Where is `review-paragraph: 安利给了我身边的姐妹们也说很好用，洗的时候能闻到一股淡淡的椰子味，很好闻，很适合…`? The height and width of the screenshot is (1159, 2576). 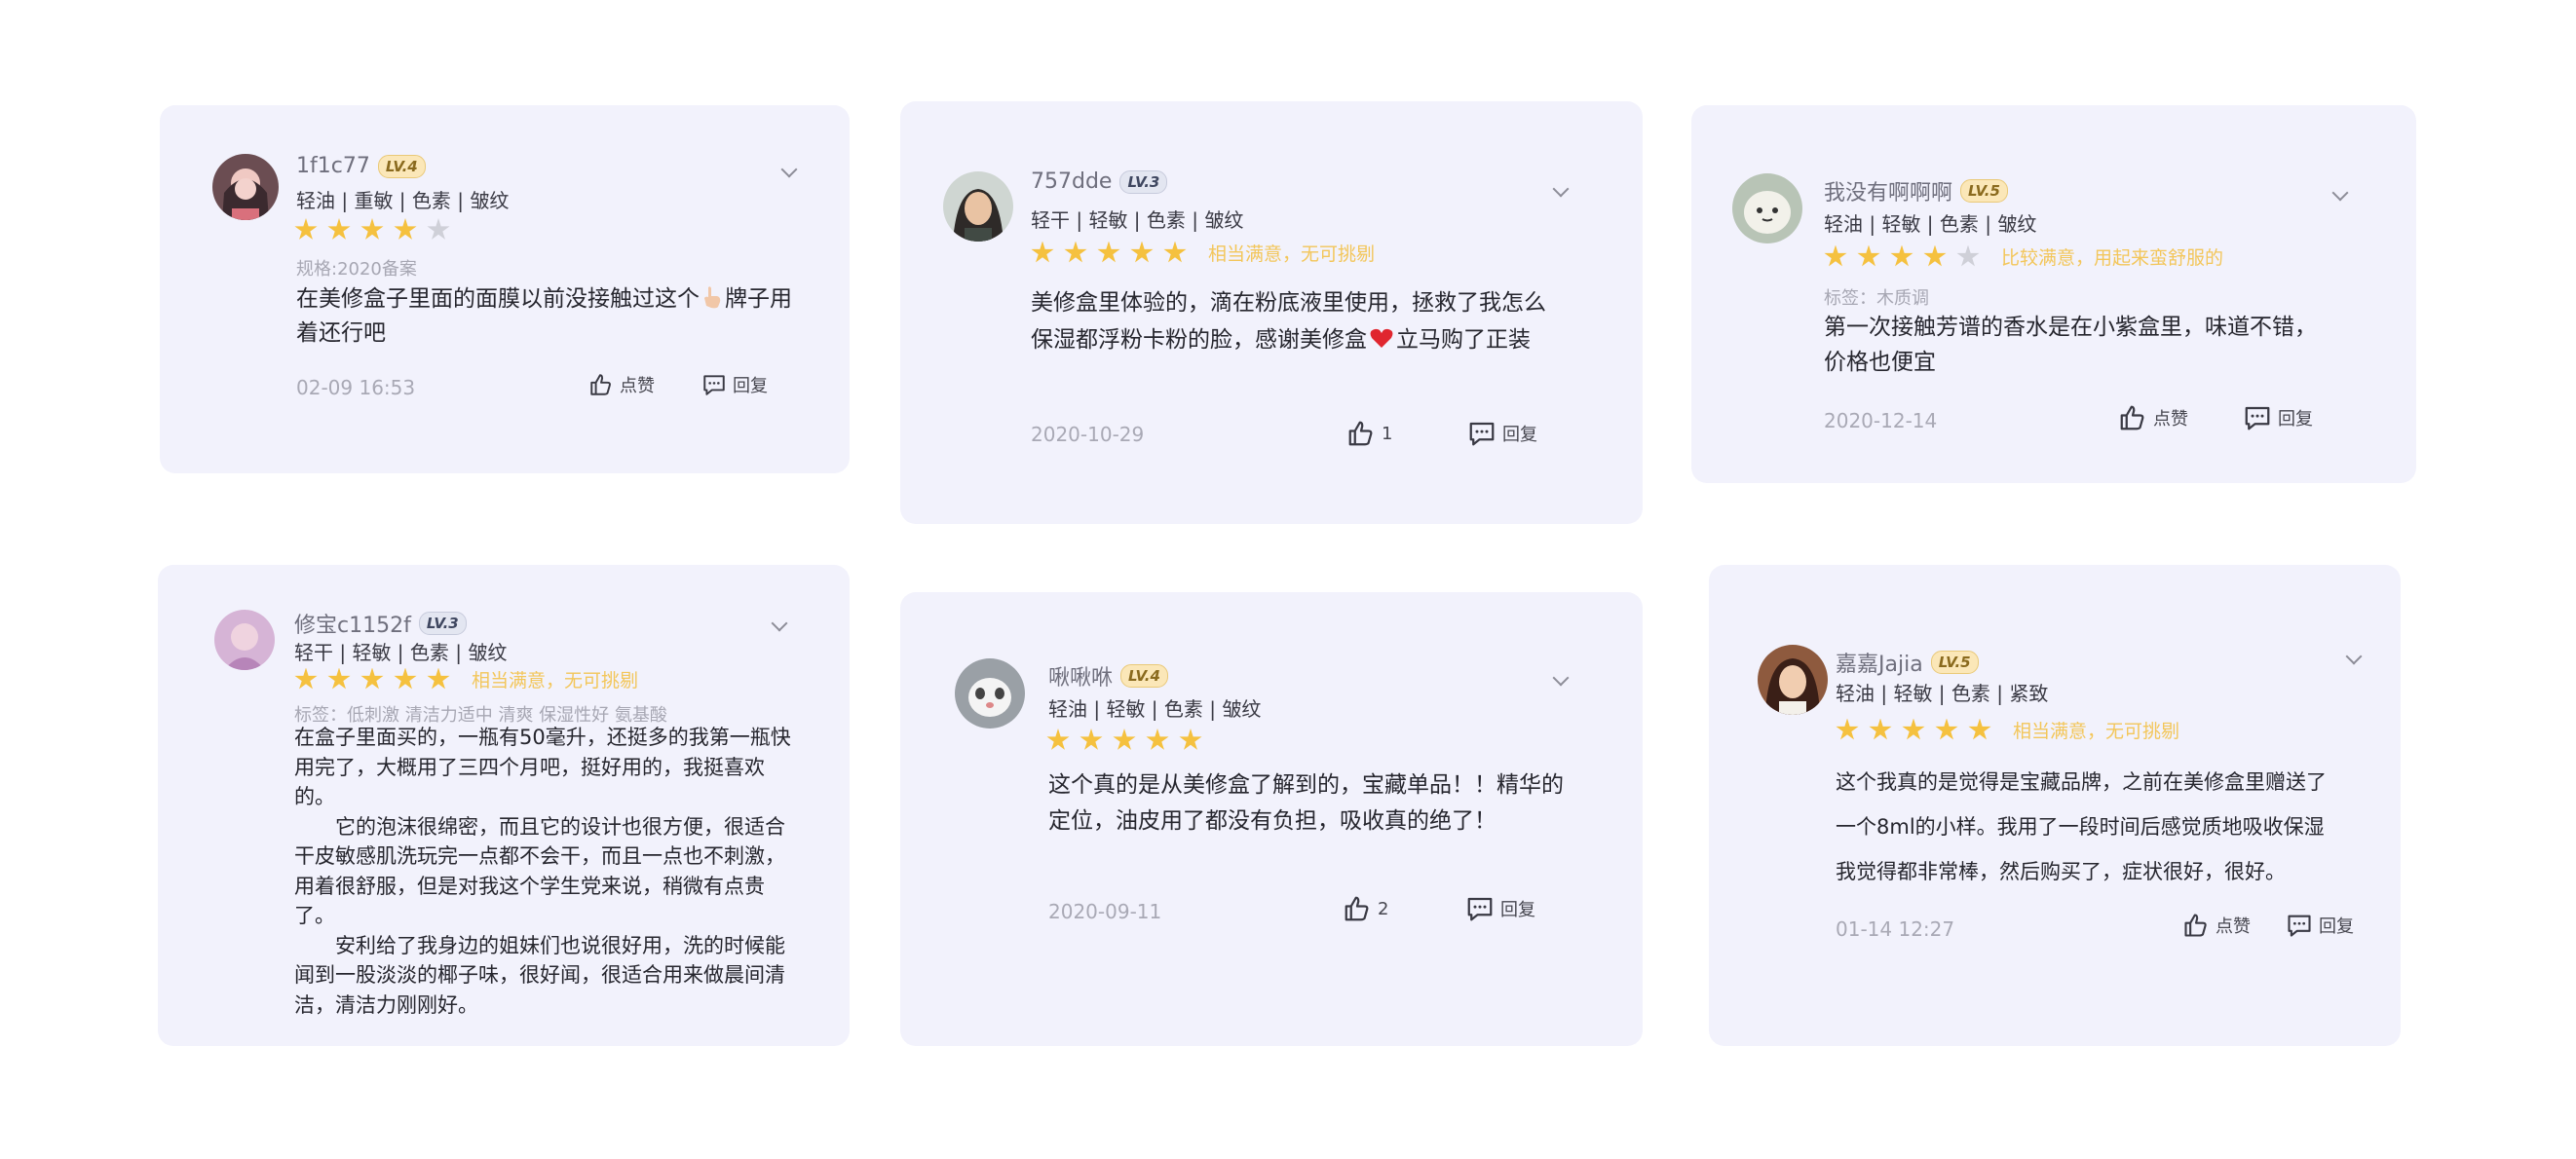 review-paragraph: 安利给了我身边的姐妹们也说很好用，洗的时候能闻到一股淡淡的椰子味，很好闻，很适合… is located at coordinates (539, 975).